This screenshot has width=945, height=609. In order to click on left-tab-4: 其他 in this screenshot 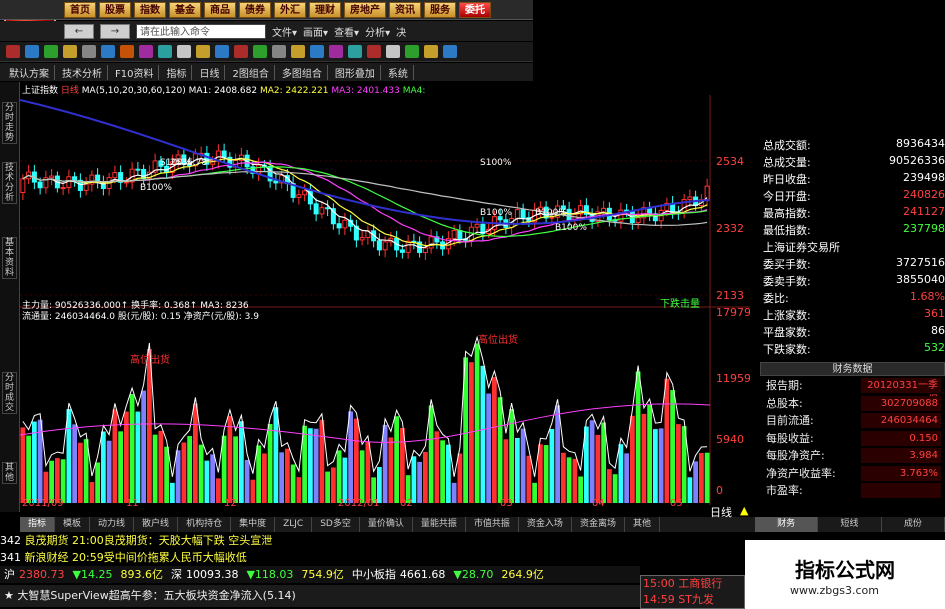, I will do `click(9, 473)`.